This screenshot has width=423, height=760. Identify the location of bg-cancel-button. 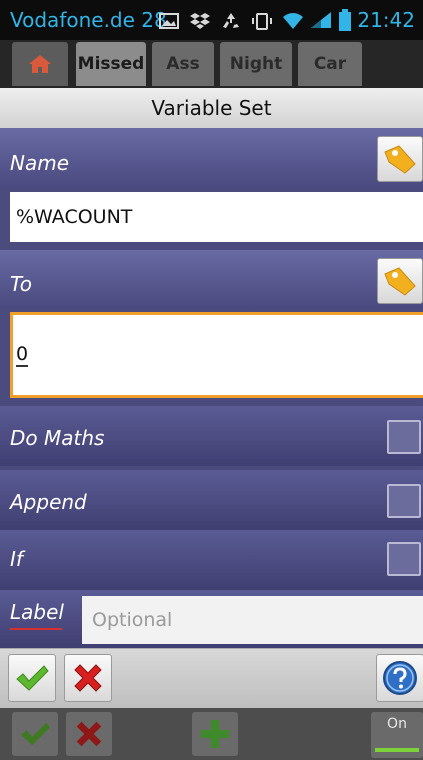
(89, 734).